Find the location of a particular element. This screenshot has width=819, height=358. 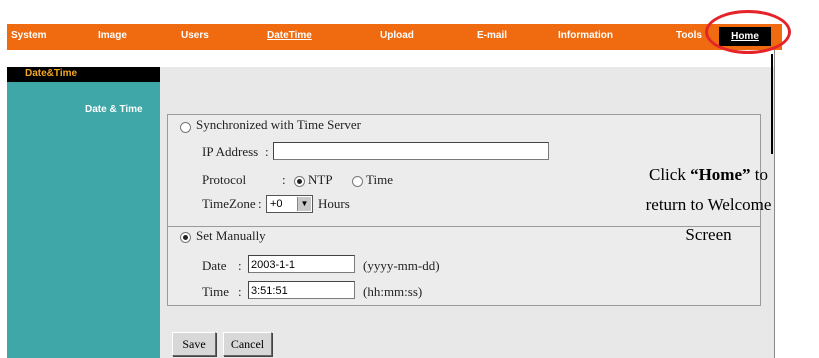

nav-image: Image is located at coordinates (112, 35).